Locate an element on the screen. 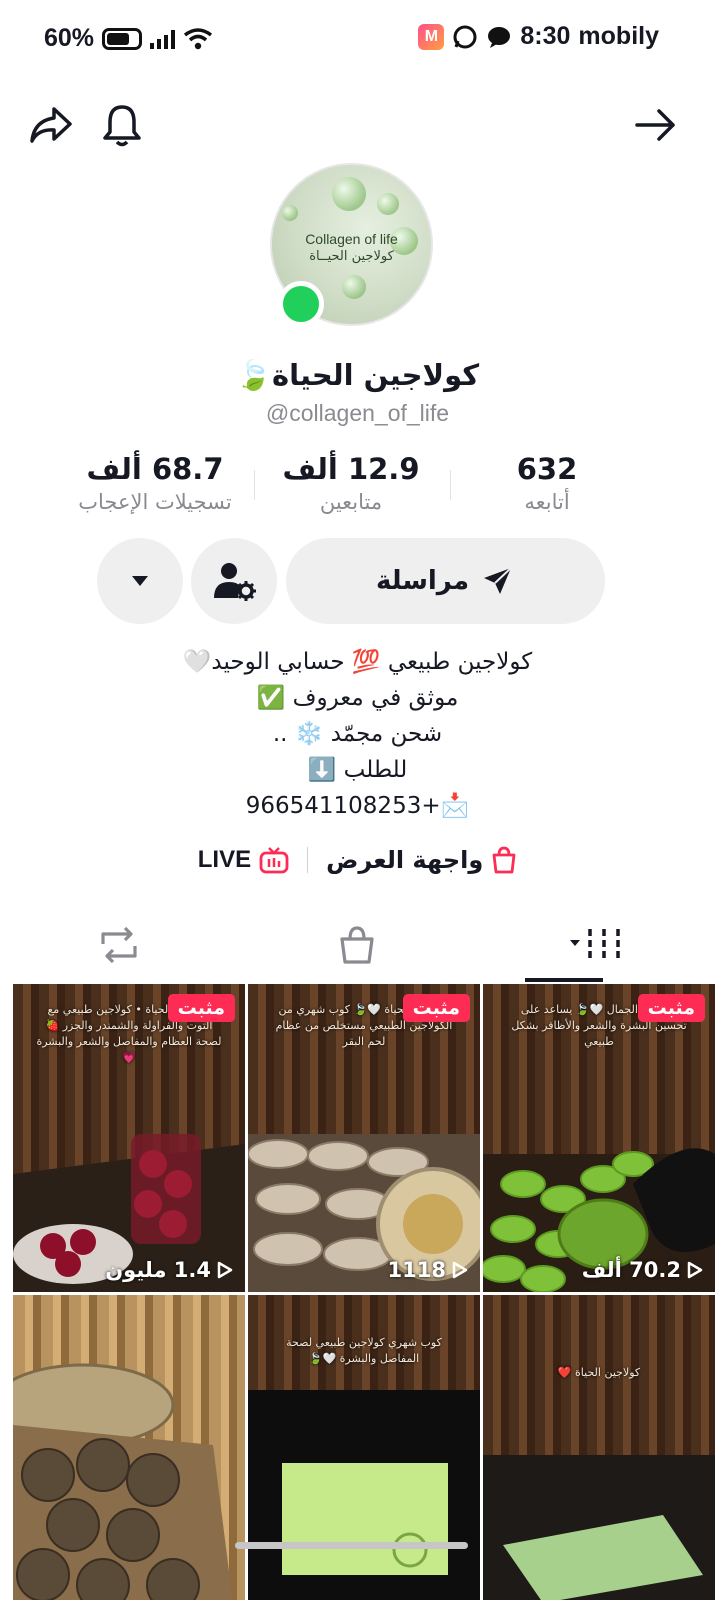  send-icon is located at coordinates (498, 580).